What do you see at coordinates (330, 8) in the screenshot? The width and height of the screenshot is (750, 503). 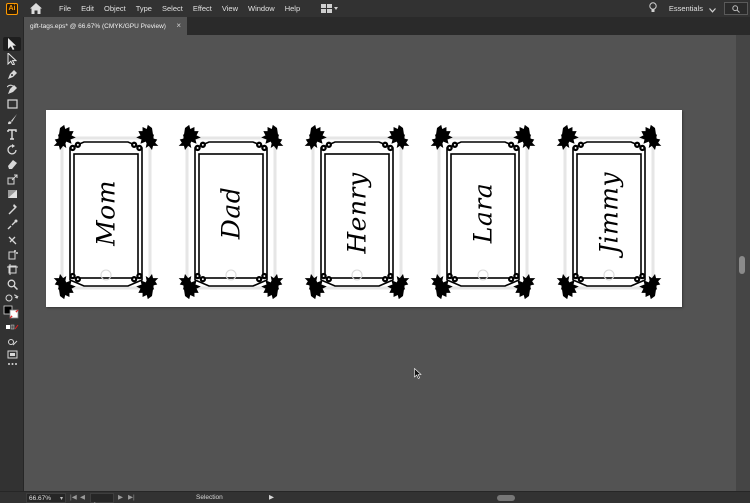 I see `workspace-switcher-icon` at bounding box center [330, 8].